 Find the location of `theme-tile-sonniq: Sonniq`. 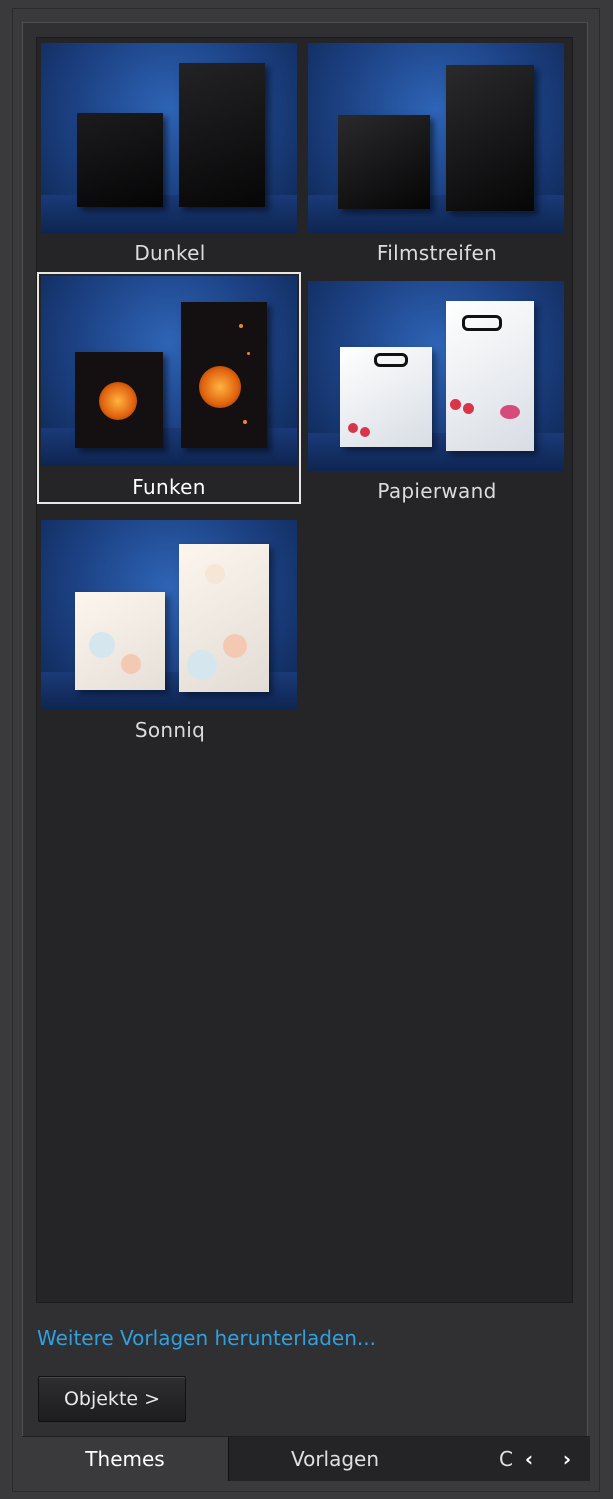

theme-tile-sonniq: Sonniq is located at coordinates (170, 633).